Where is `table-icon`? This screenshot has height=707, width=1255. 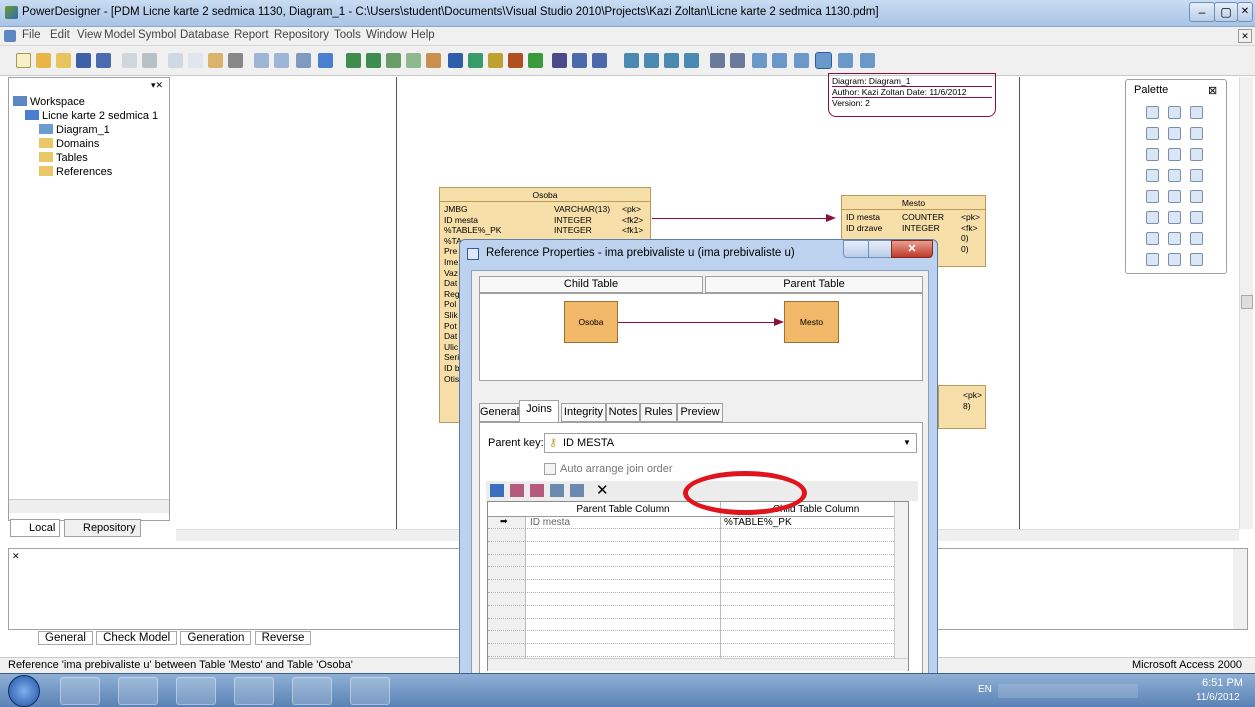
table-icon is located at coordinates (1174, 154).